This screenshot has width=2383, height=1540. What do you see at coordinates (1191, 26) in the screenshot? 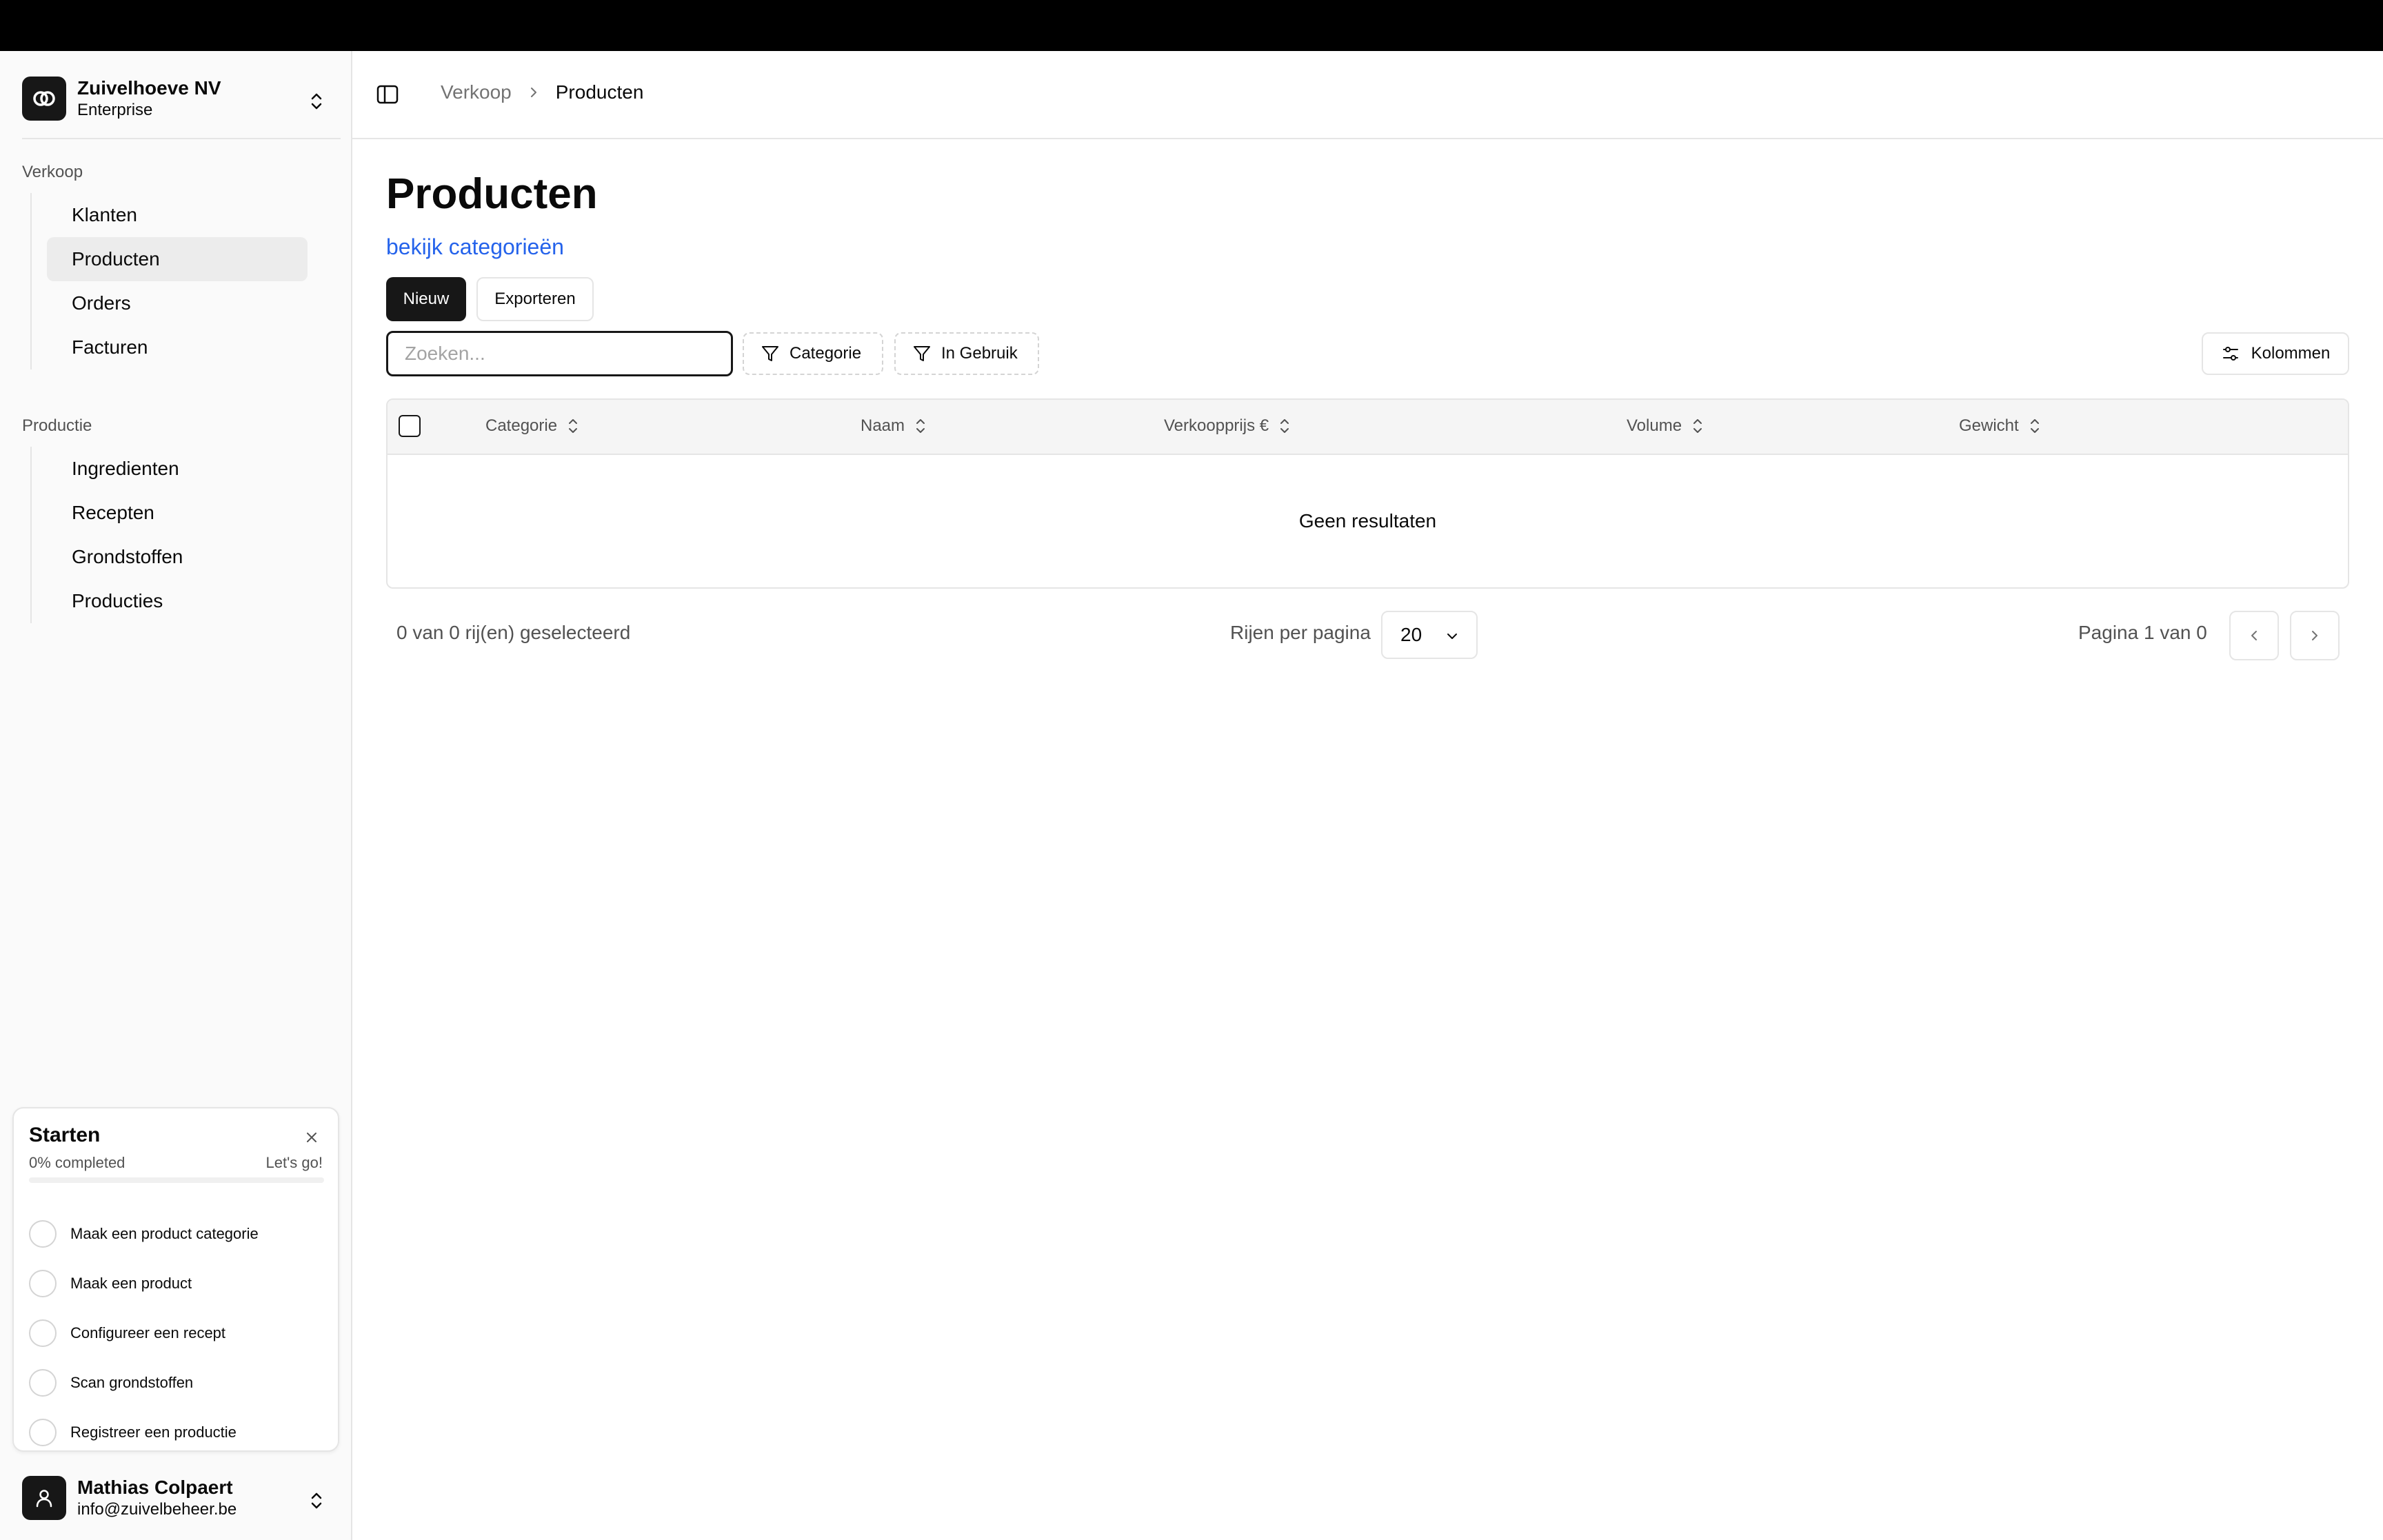
I see `window-top-bar` at bounding box center [1191, 26].